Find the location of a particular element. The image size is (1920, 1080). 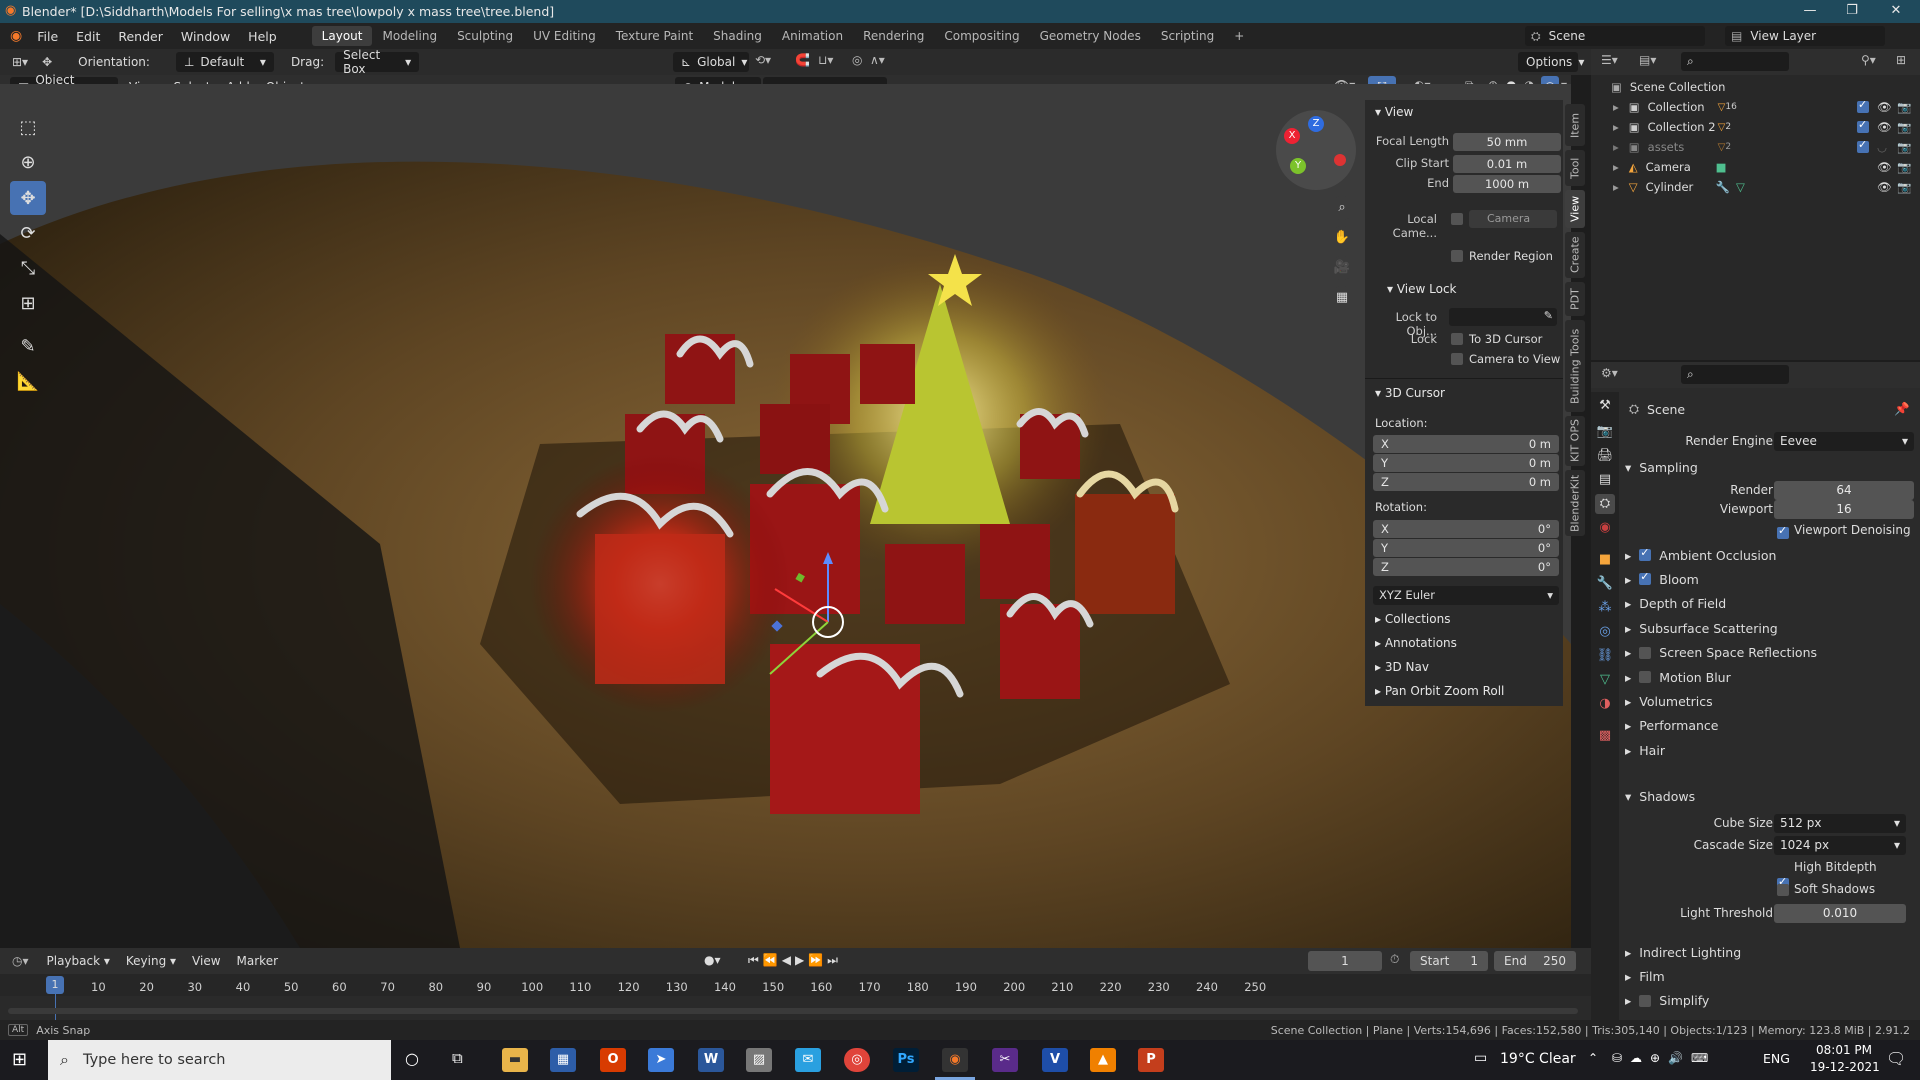

chrome-icon: ◎ is located at coordinates (857, 1060).